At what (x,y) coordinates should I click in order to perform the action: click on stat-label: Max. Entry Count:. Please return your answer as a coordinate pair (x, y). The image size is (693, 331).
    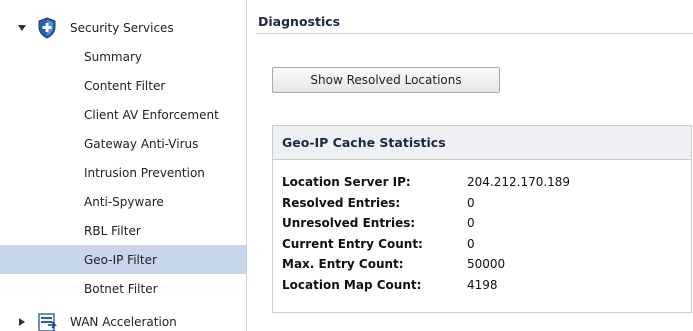
    Looking at the image, I should click on (343, 264).